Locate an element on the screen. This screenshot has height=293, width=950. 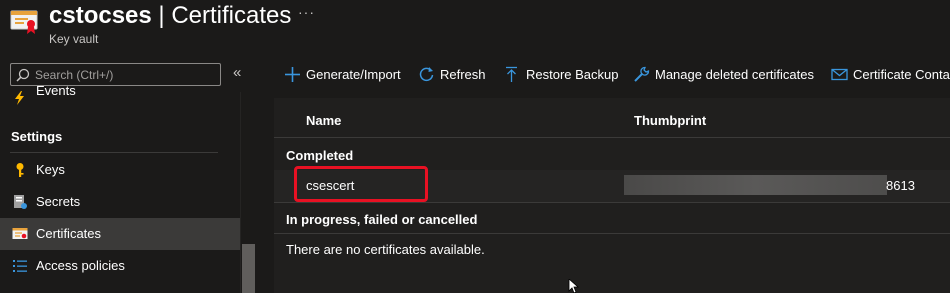
button-label: Refresh is located at coordinates (463, 74).